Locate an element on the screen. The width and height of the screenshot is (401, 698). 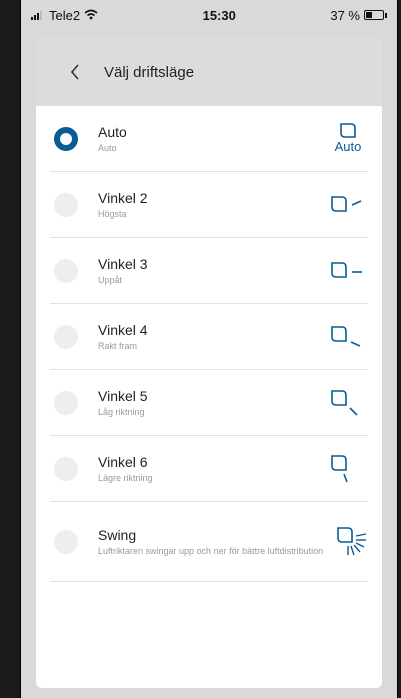
mode-option-vinkel-2: Vinkel 2 Högsta is located at coordinates (209, 205).